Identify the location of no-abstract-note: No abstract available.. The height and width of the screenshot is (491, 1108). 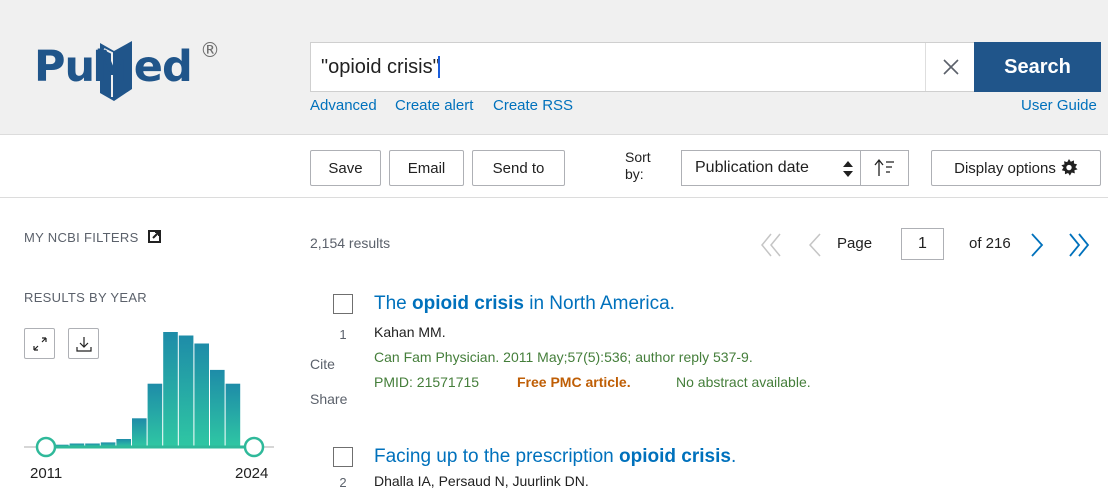
(743, 382).